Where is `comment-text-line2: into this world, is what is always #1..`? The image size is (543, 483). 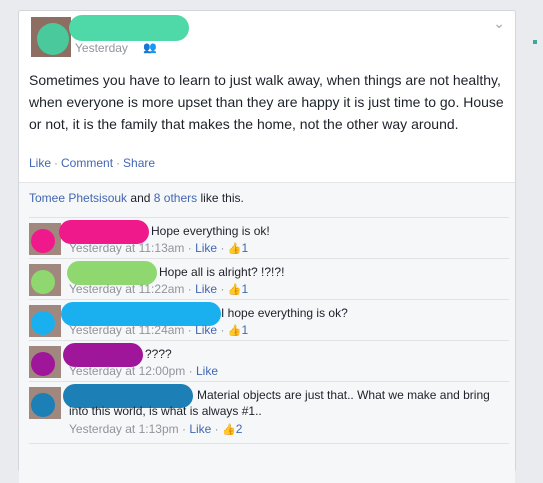 comment-text-line2: into this world, is what is always #1.. is located at coordinates (165, 411).